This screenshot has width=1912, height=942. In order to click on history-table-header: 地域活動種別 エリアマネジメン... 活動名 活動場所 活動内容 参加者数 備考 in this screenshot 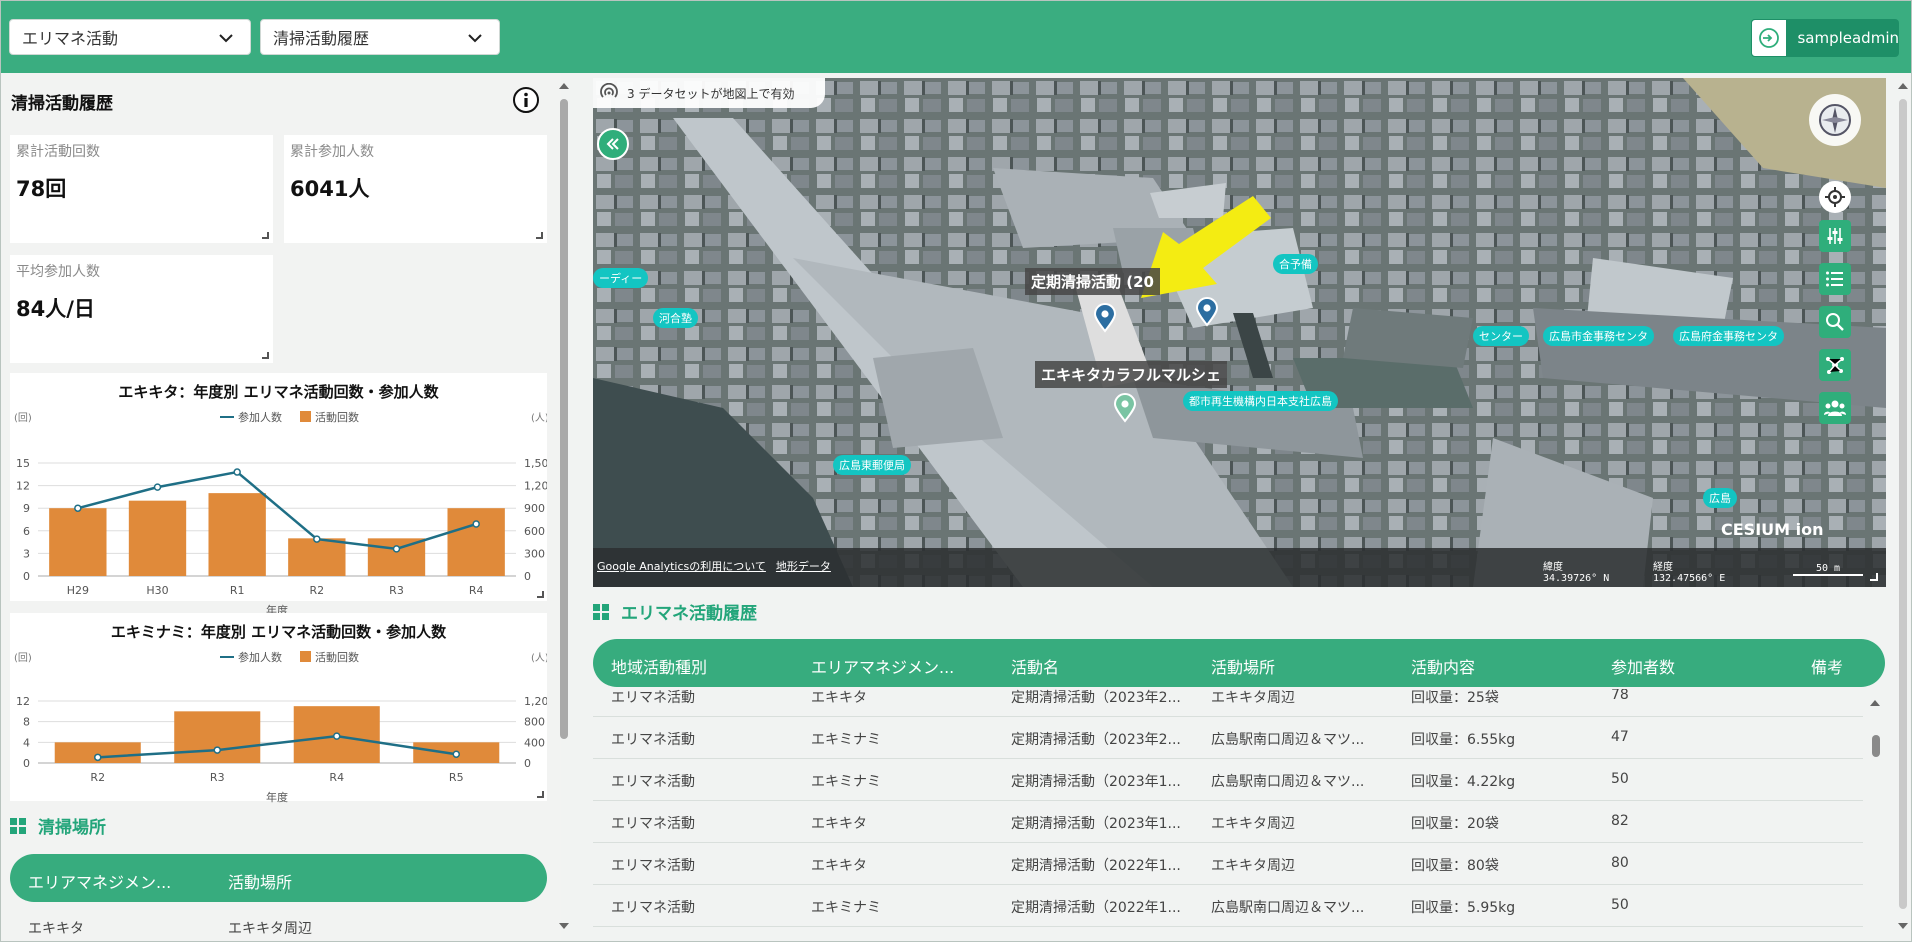, I will do `click(1239, 663)`.